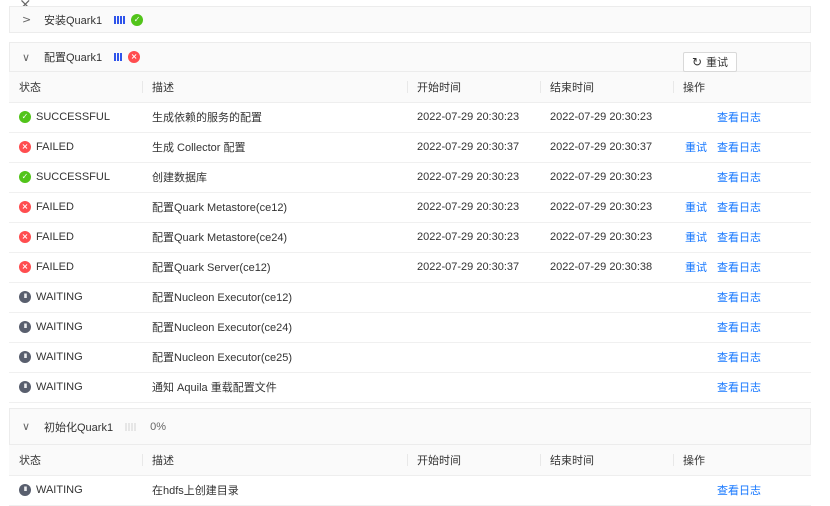 This screenshot has width=830, height=506. Describe the element at coordinates (137, 19) in the screenshot. I see `success-icon: ✓` at that location.